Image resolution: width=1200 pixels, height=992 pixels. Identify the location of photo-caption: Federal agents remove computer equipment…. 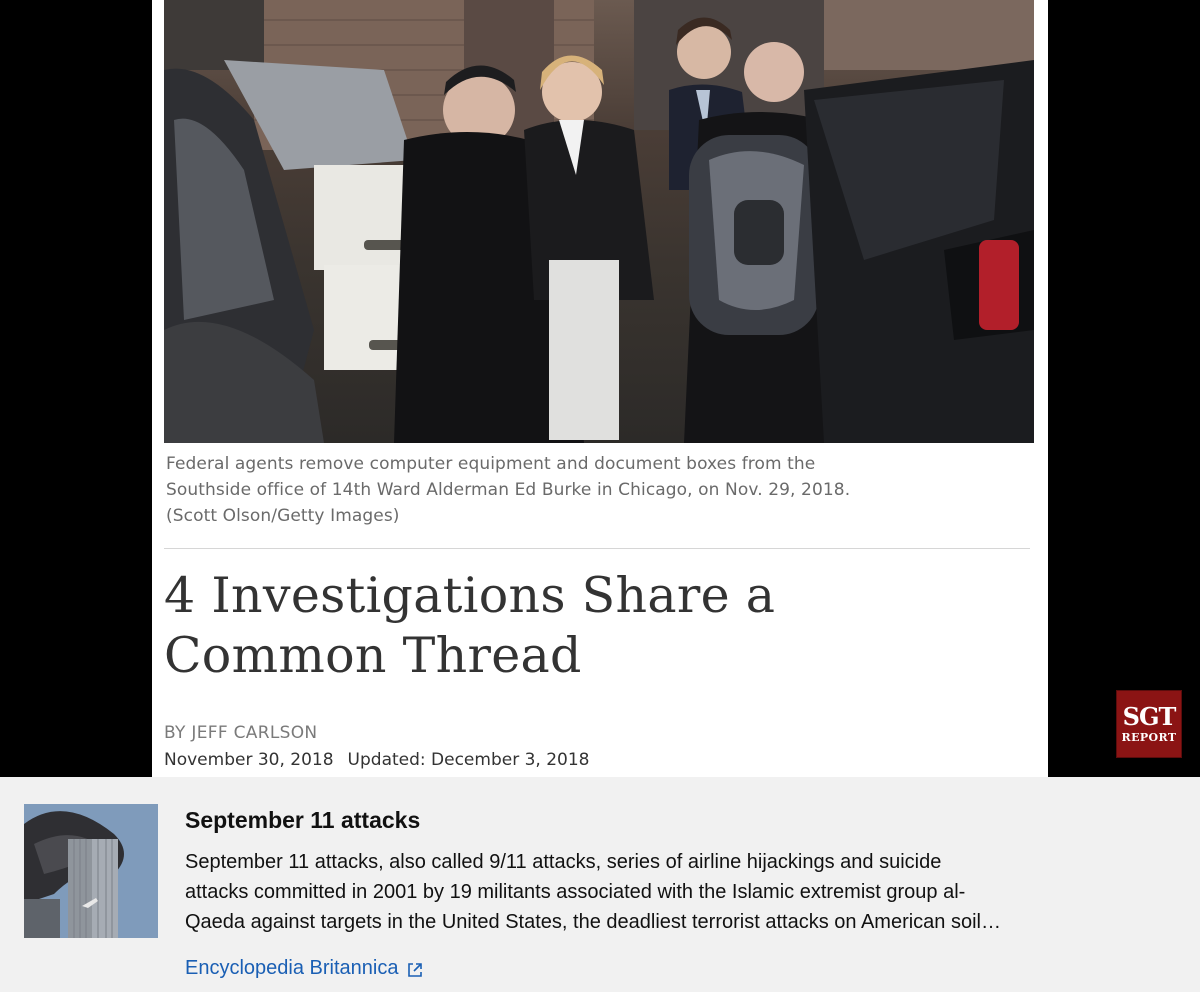
(596, 490).